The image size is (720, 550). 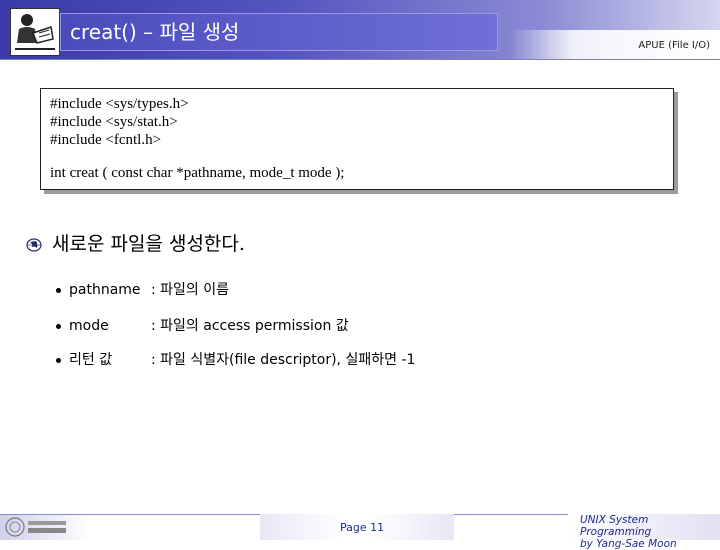 I want to click on page-title: creat() – 파일 생성, so click(x=155, y=32).